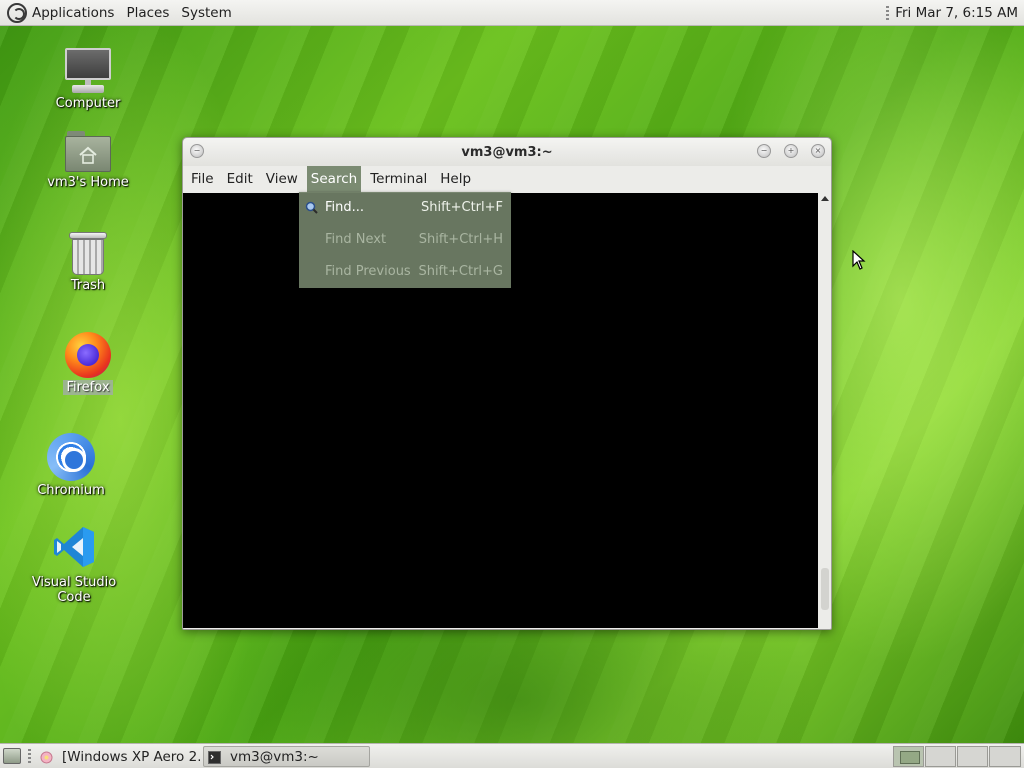 This screenshot has width=1024, height=768. I want to click on applications-menu: Applications, so click(73, 13).